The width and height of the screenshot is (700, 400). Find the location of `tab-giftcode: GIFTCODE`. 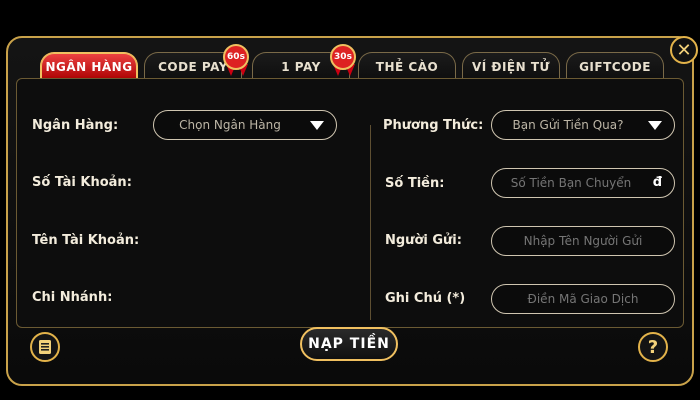

tab-giftcode: GIFTCODE is located at coordinates (615, 66).